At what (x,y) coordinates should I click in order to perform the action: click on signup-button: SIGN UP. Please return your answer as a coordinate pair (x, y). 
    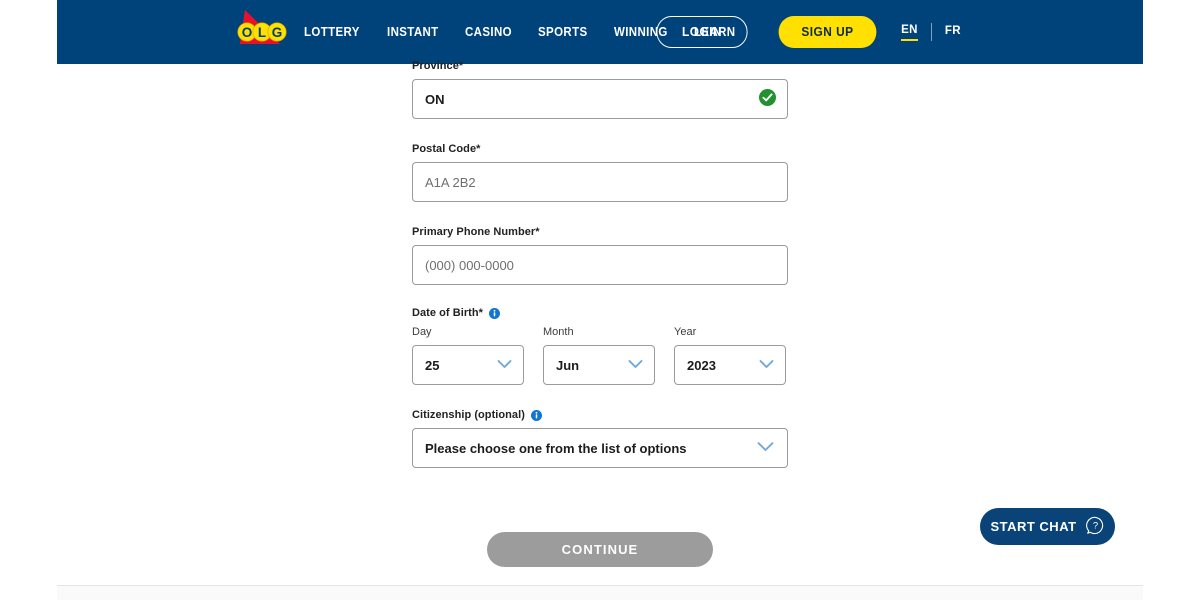
    Looking at the image, I should click on (827, 32).